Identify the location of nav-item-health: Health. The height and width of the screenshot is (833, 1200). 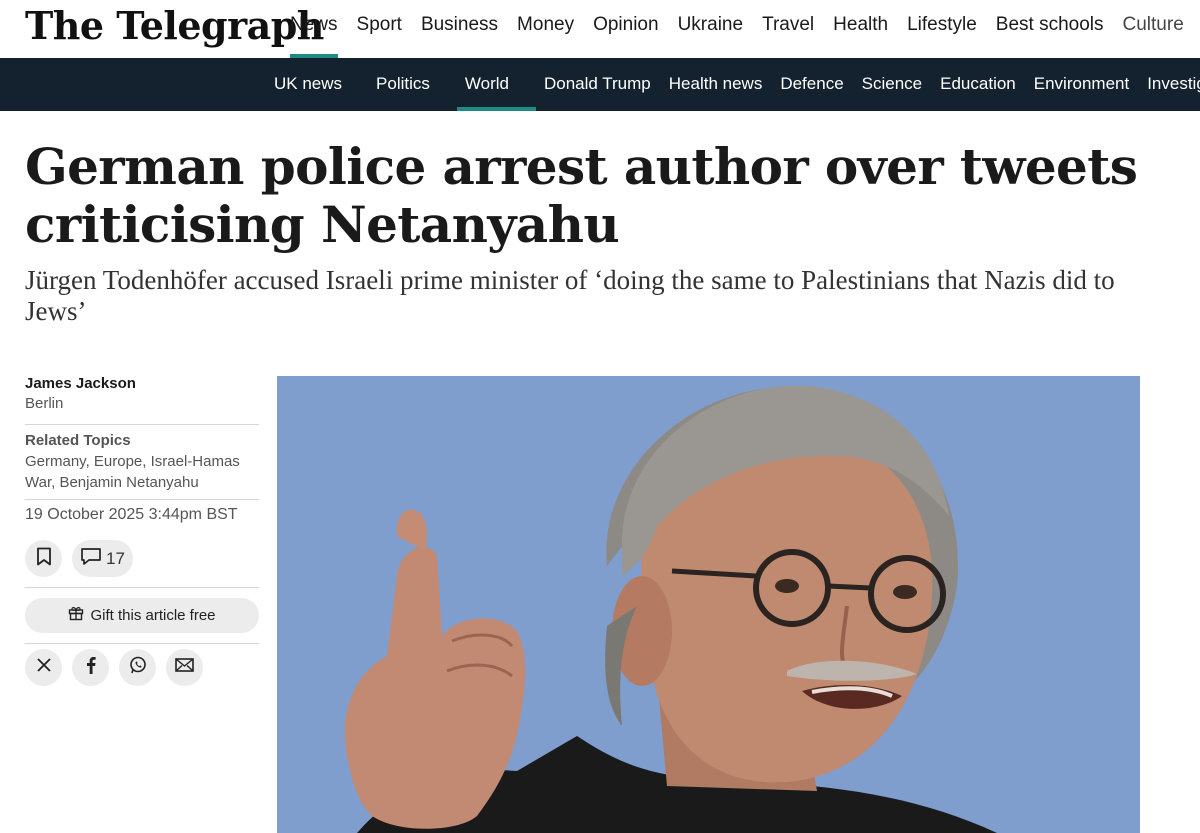
(860, 29).